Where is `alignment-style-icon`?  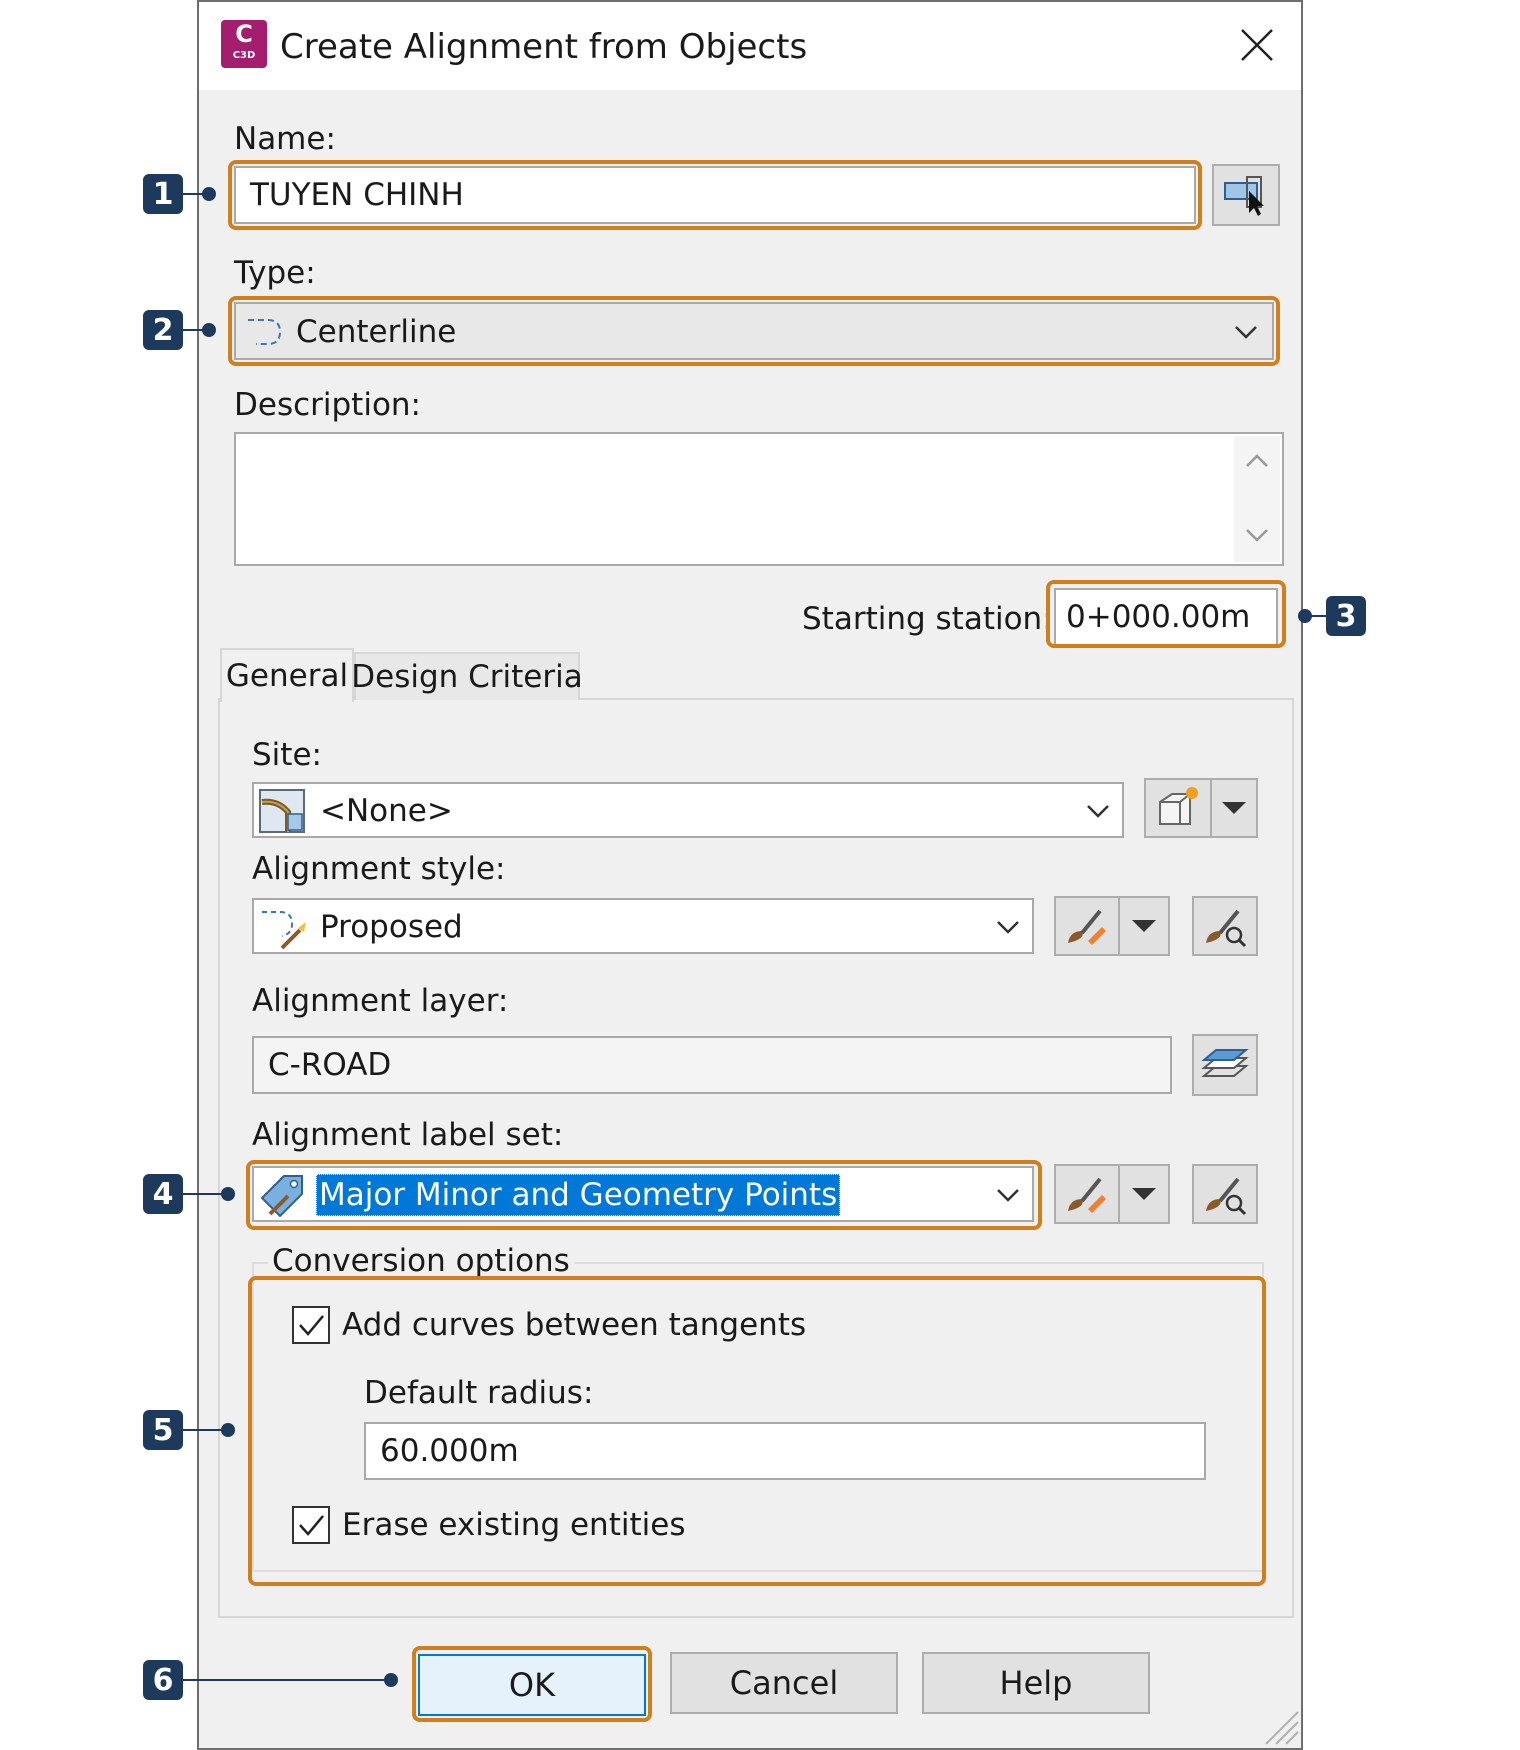
alignment-style-icon is located at coordinates (284, 930).